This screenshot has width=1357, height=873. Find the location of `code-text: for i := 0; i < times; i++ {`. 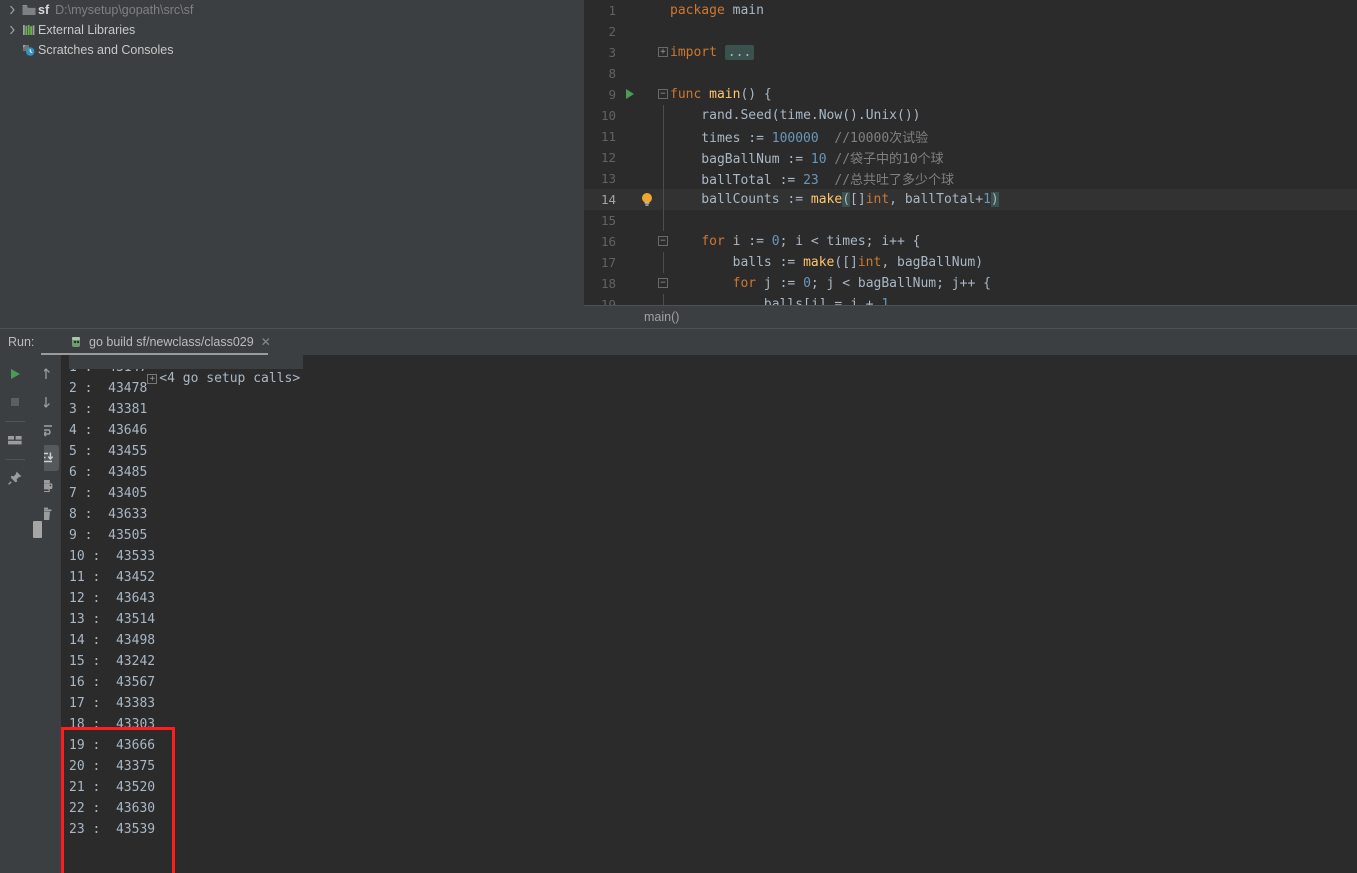

code-text: for i := 0; i < times; i++ { is located at coordinates (794, 241).